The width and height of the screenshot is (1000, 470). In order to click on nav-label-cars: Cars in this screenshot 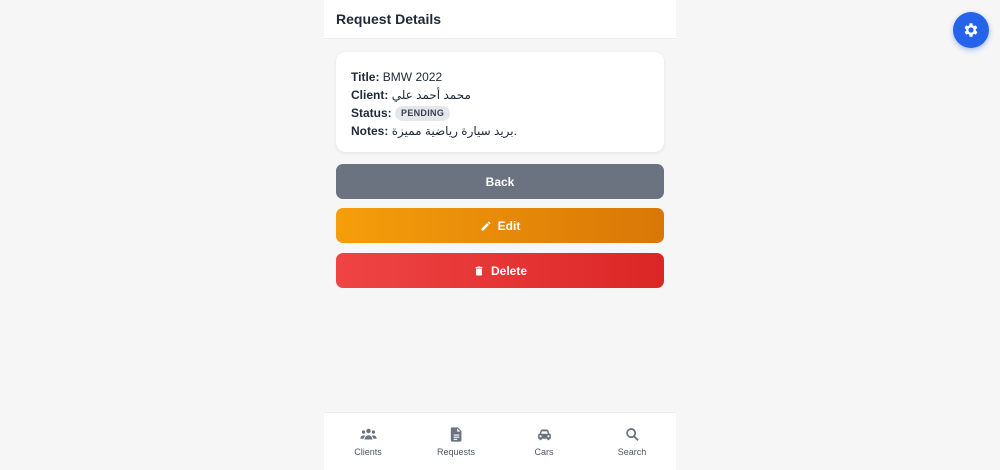, I will do `click(544, 452)`.